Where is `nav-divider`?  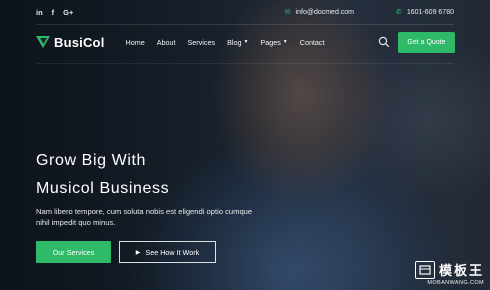 nav-divider is located at coordinates (245, 63).